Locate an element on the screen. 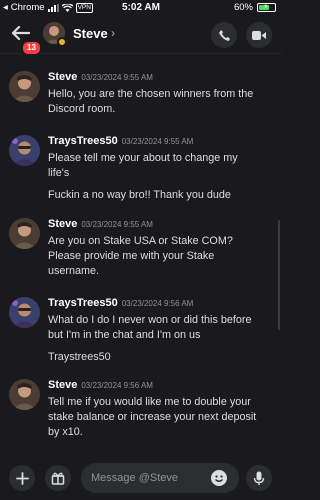 The width and height of the screenshot is (320, 500). message-text: username. is located at coordinates (74, 271).